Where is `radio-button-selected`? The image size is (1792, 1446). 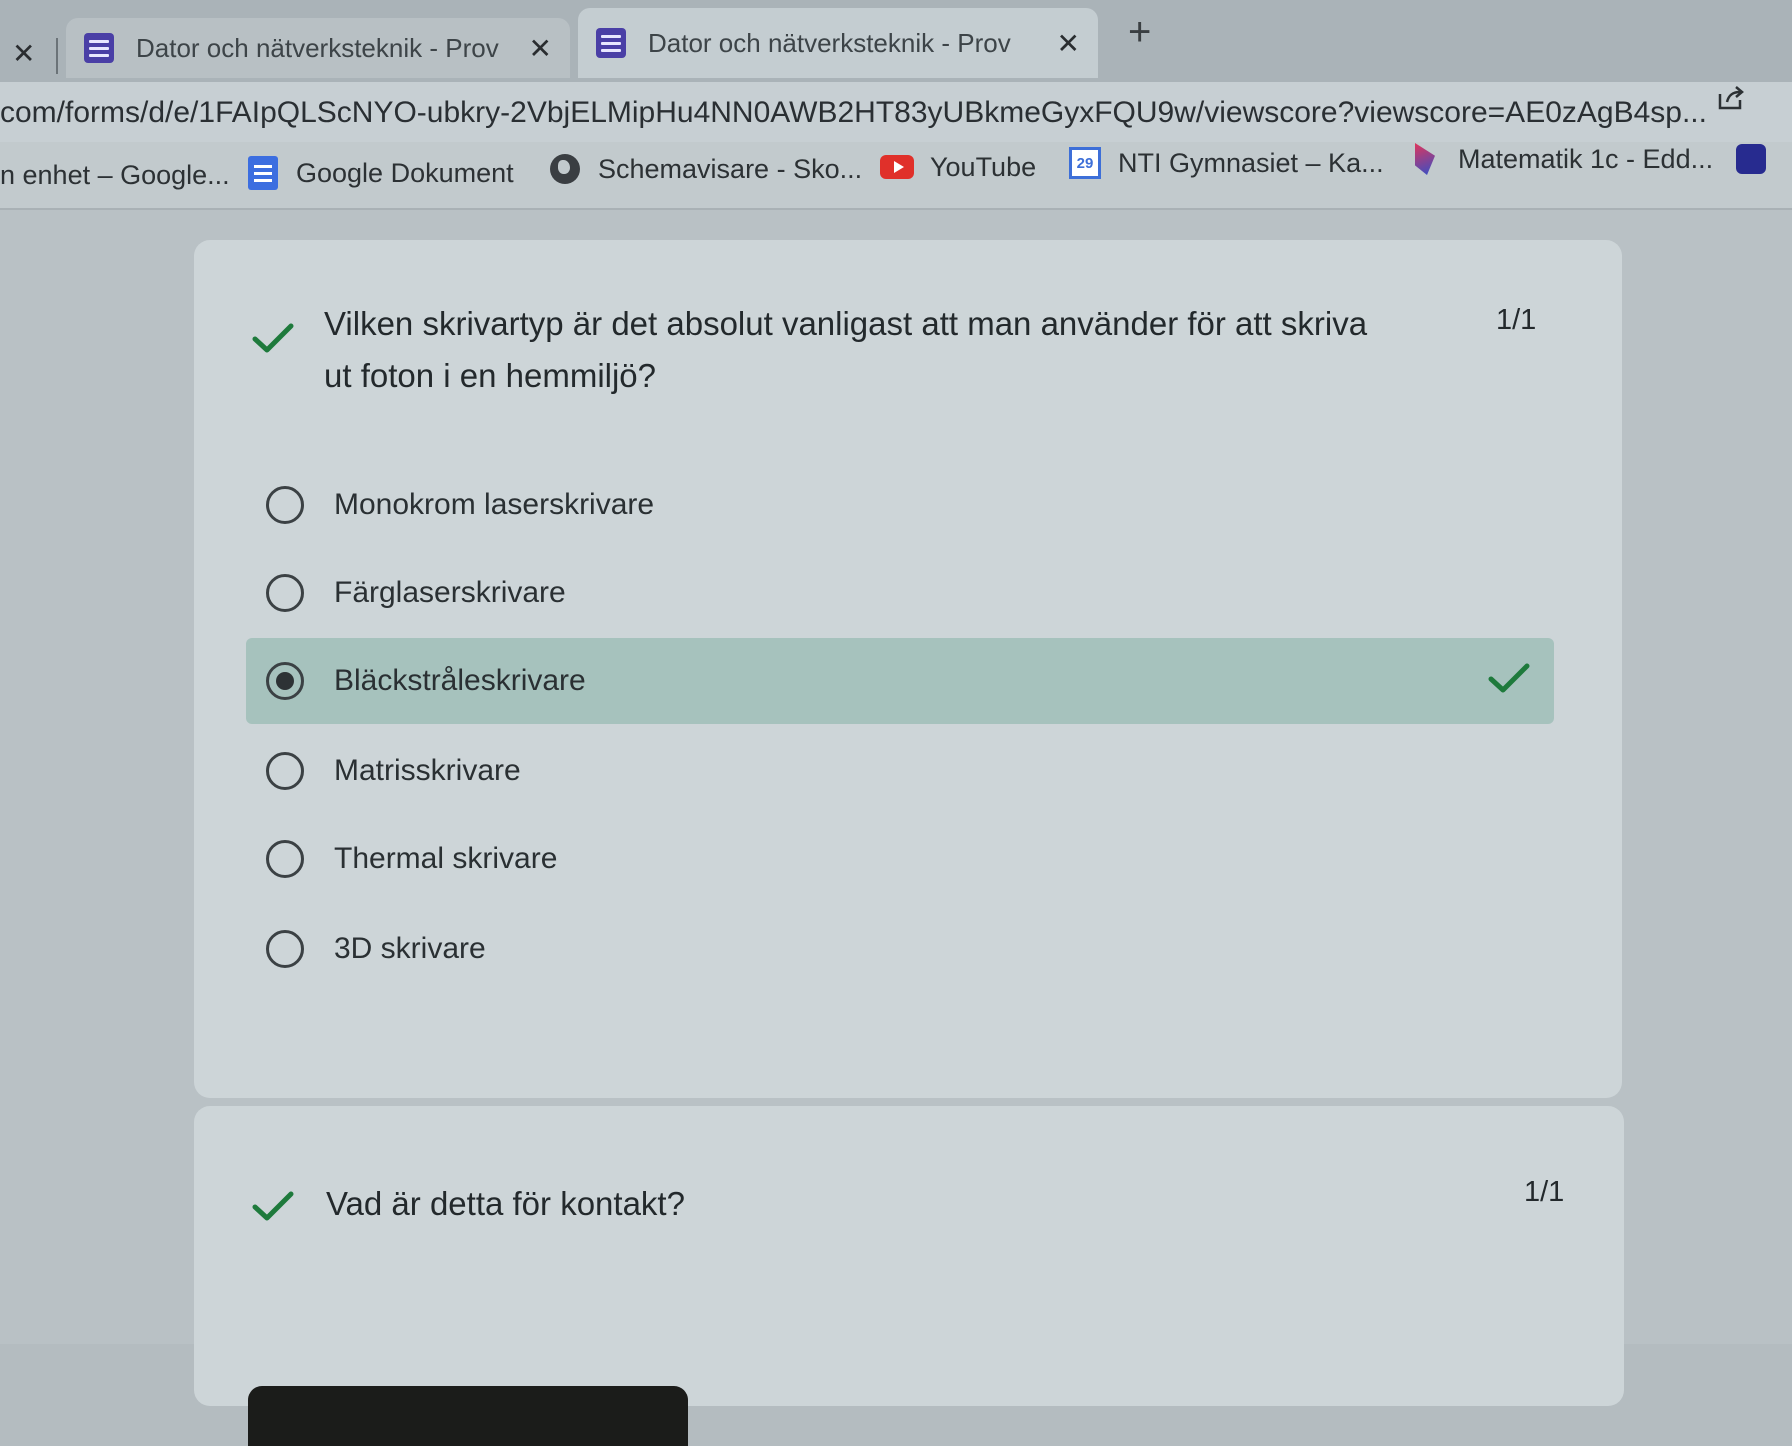 radio-button-selected is located at coordinates (285, 681).